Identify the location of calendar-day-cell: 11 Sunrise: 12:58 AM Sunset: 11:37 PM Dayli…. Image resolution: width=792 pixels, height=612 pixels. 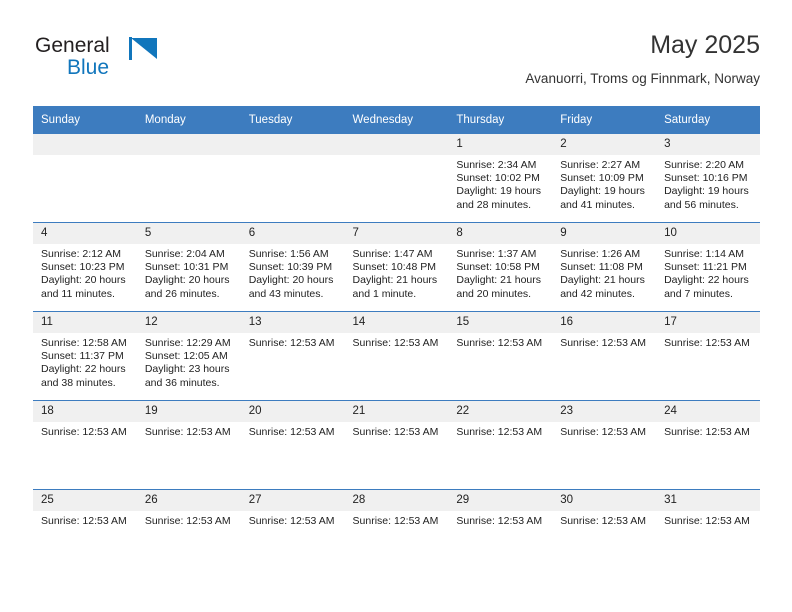
(85, 356).